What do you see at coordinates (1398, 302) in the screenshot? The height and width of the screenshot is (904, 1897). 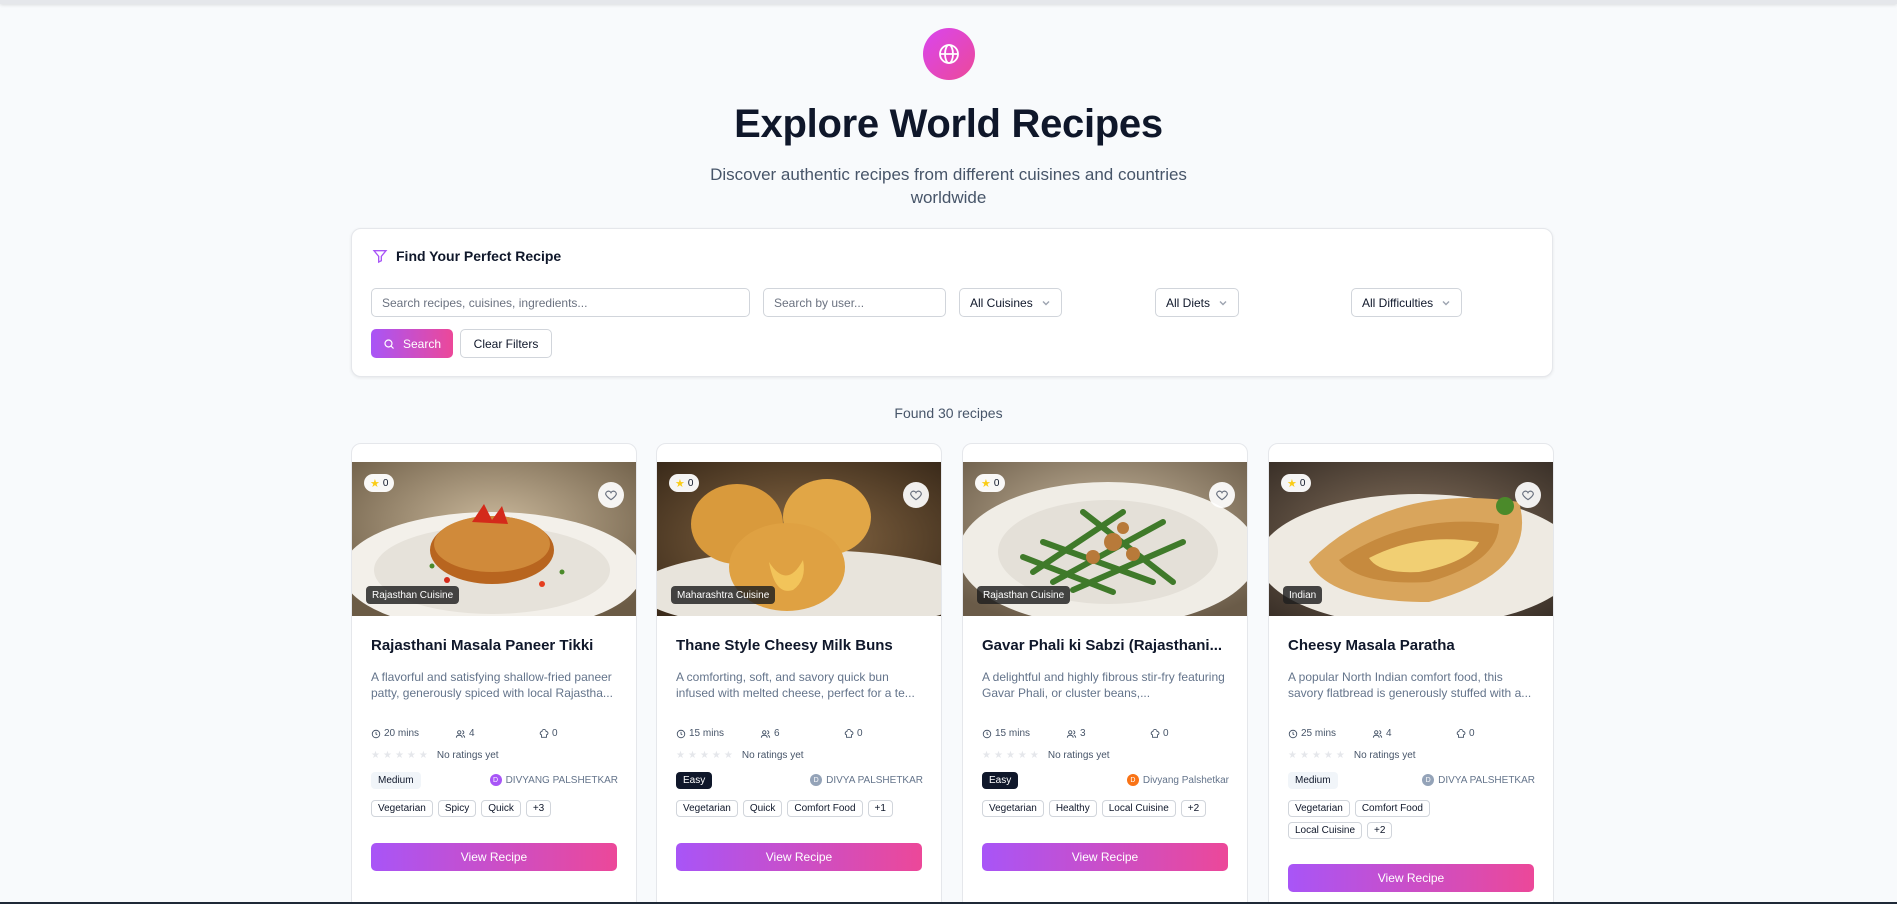 I see `difficulty-select-value: All Difficulties` at bounding box center [1398, 302].